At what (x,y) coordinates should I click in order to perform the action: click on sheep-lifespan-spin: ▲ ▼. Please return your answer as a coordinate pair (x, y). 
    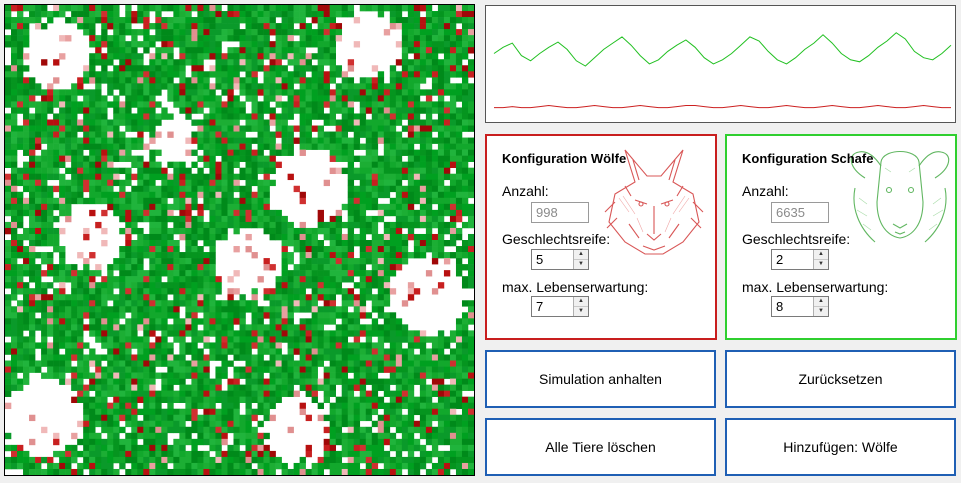
    Looking at the image, I should click on (820, 306).